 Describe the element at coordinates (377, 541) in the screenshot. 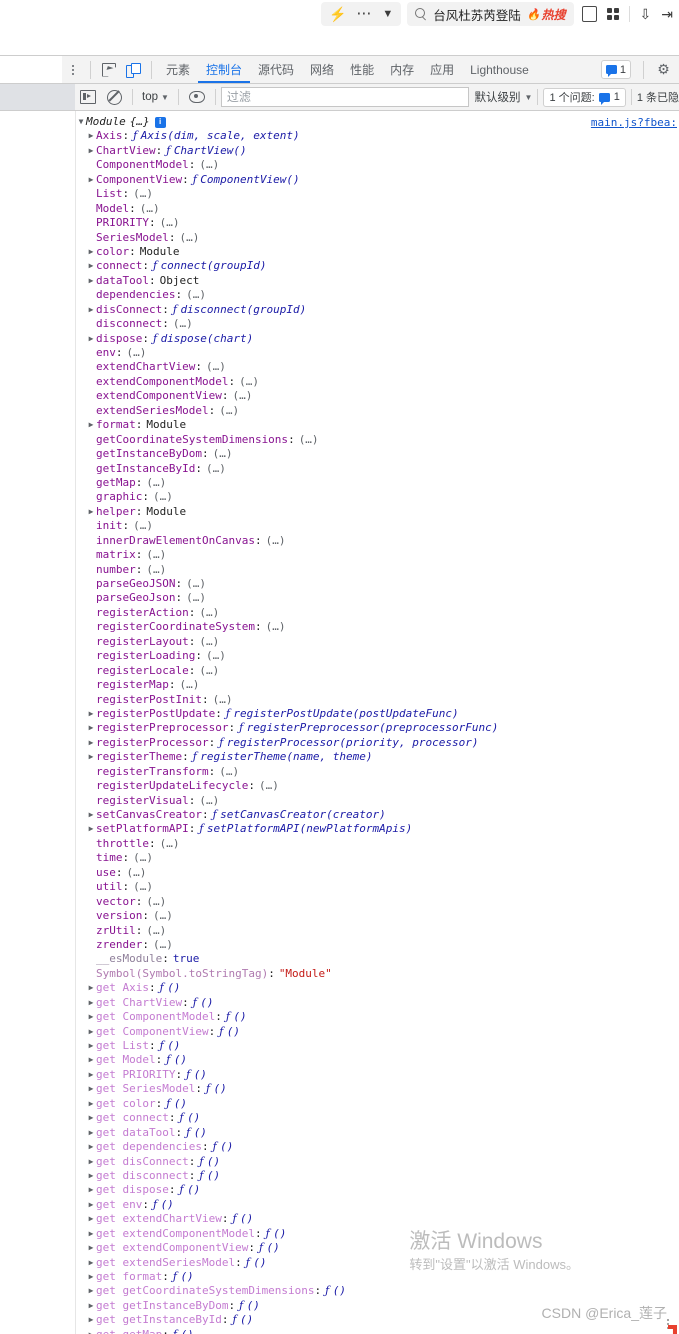

I see `object-property-row: innerDrawElementOnCanvas: (…)` at that location.